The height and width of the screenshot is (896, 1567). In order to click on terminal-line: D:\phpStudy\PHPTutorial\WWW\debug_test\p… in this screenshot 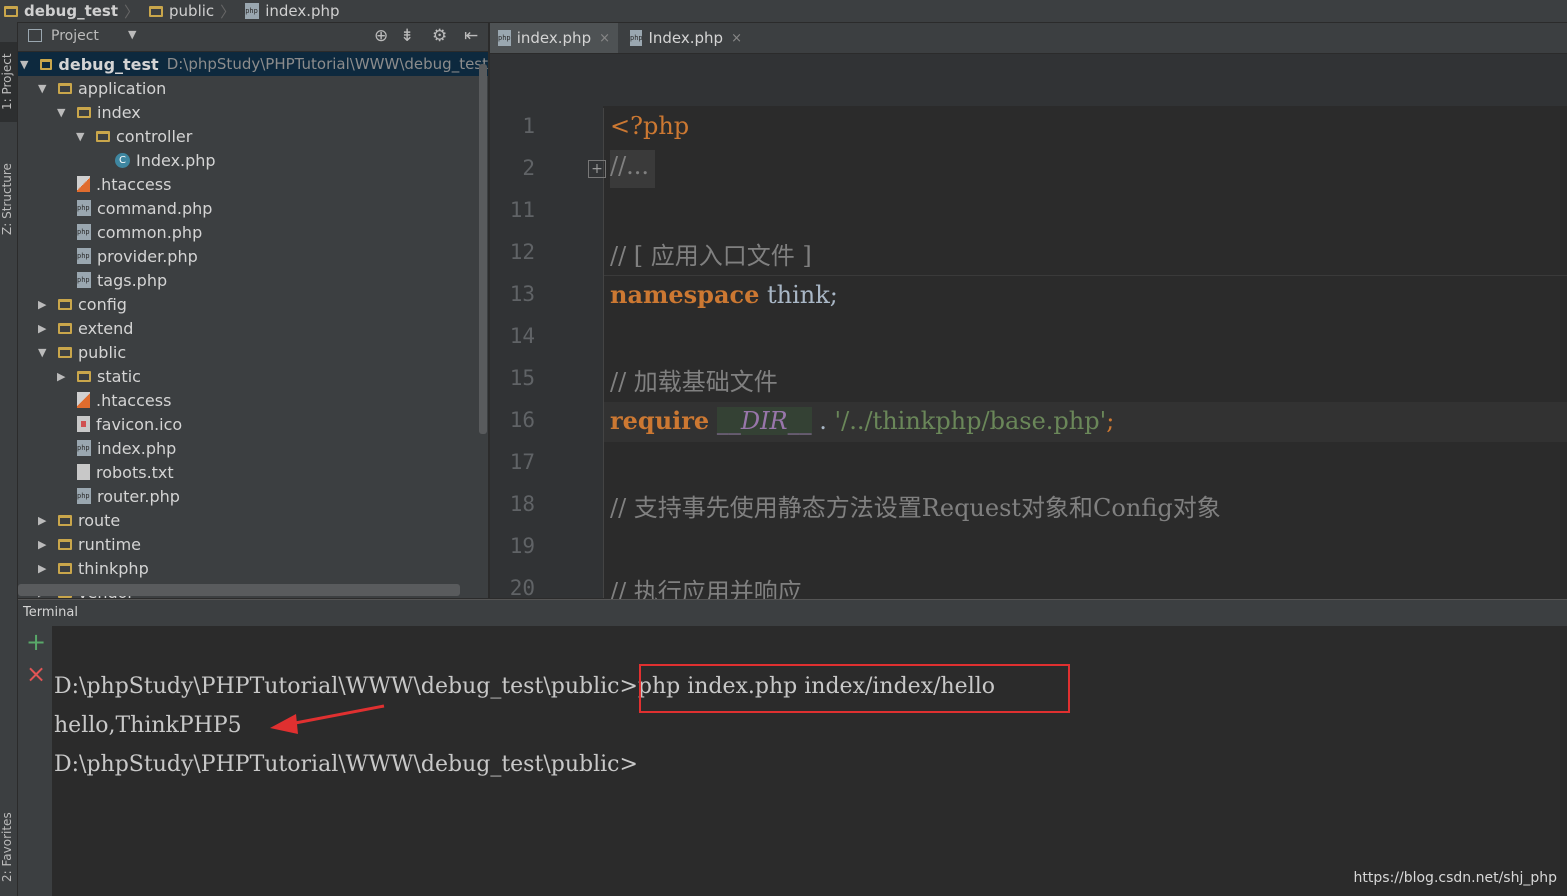, I will do `click(346, 764)`.